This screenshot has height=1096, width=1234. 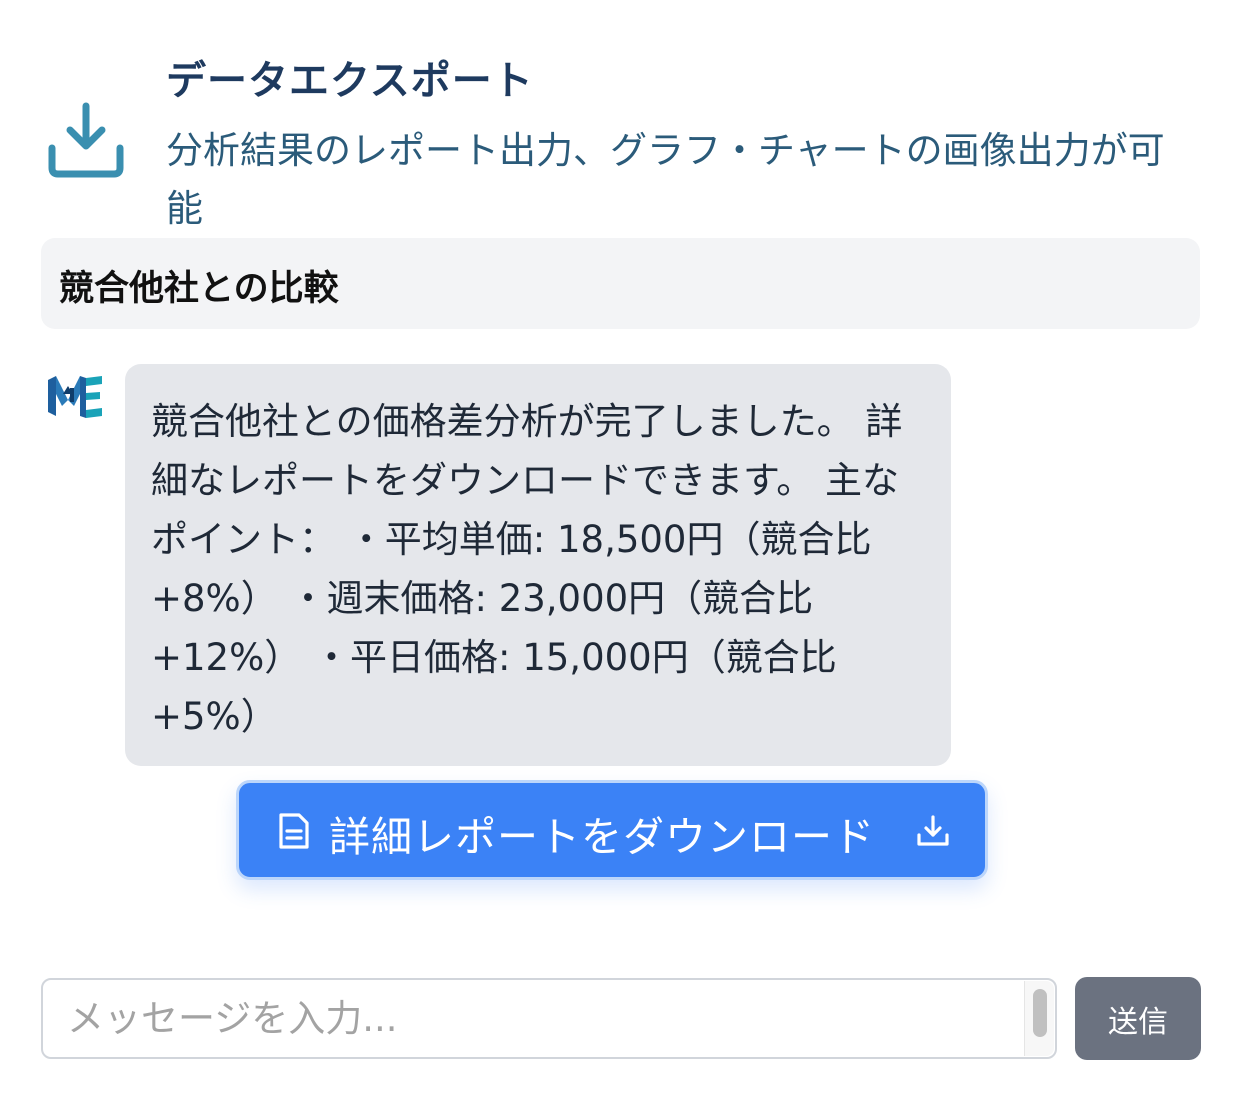 I want to click on download-icon, so click(x=933, y=830).